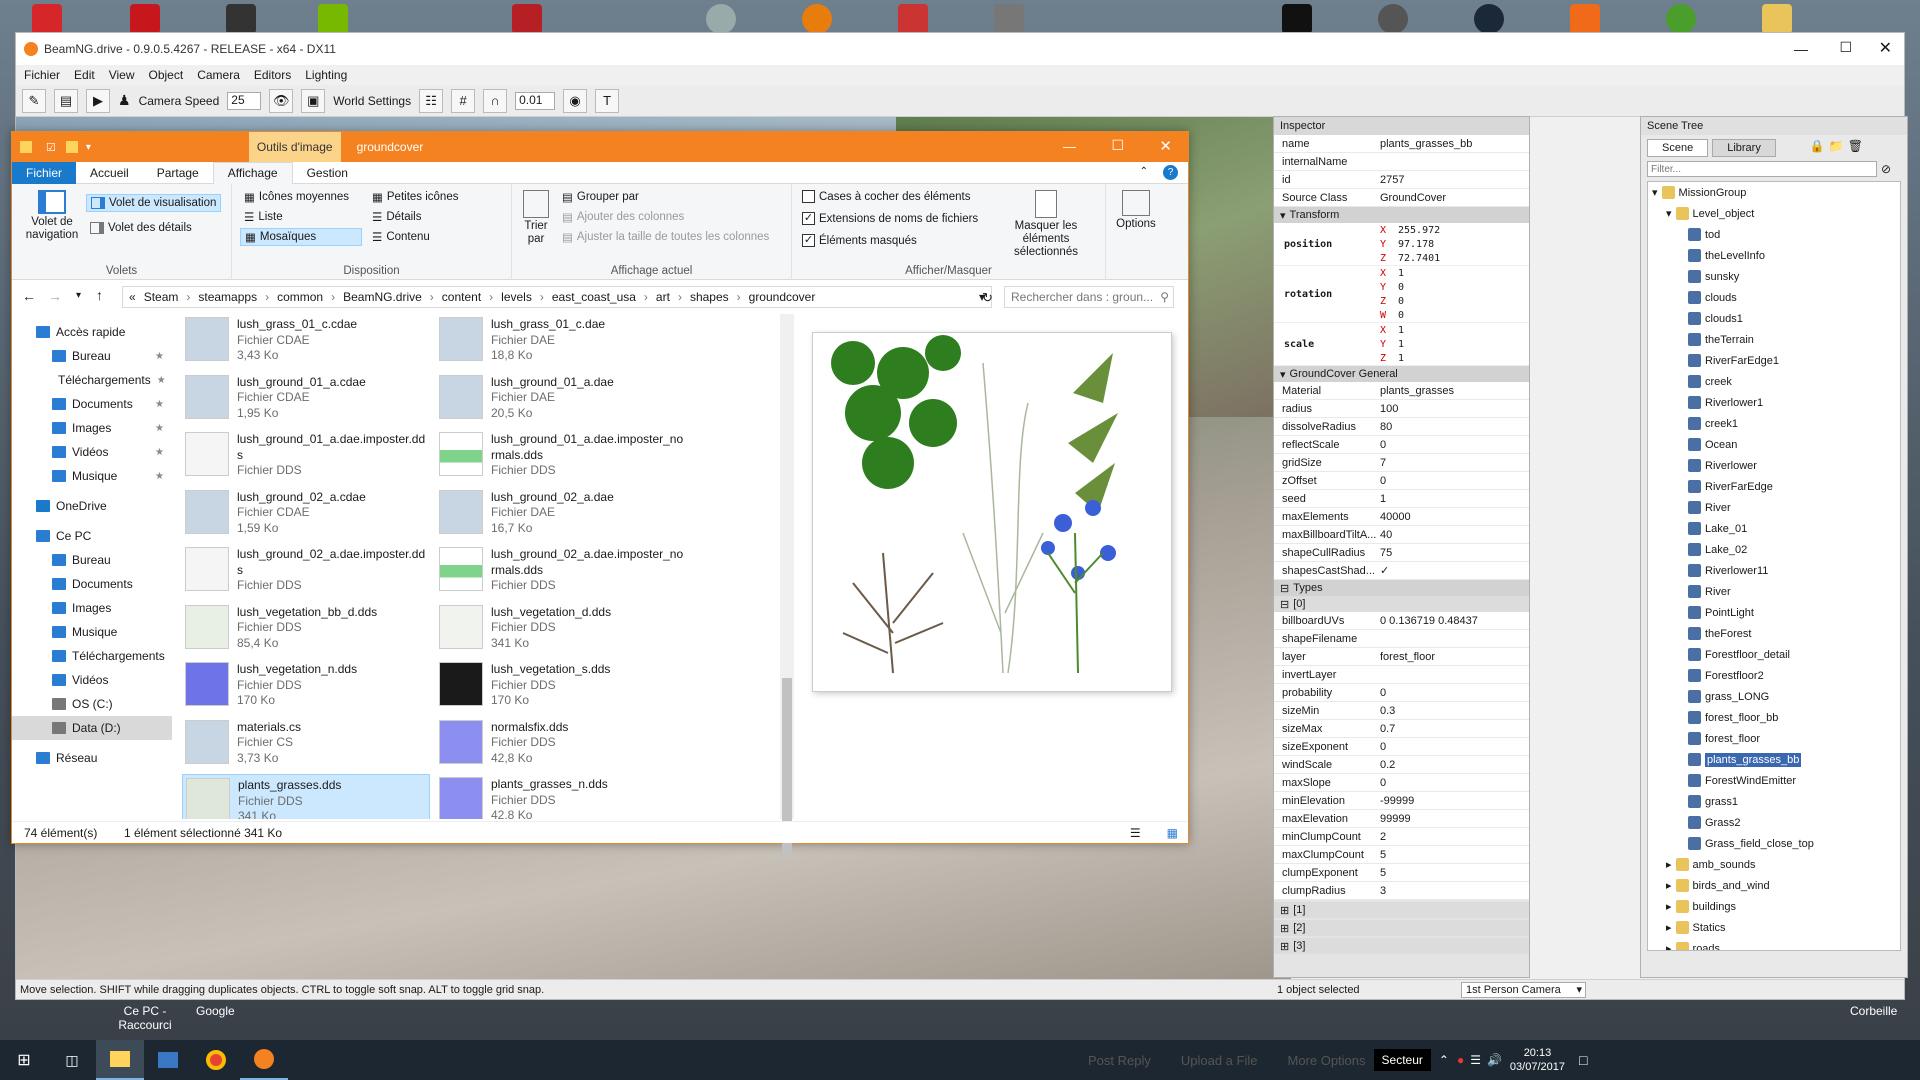  Describe the element at coordinates (1776, 339) in the screenshot. I see `tree-node: theTerrain` at that location.